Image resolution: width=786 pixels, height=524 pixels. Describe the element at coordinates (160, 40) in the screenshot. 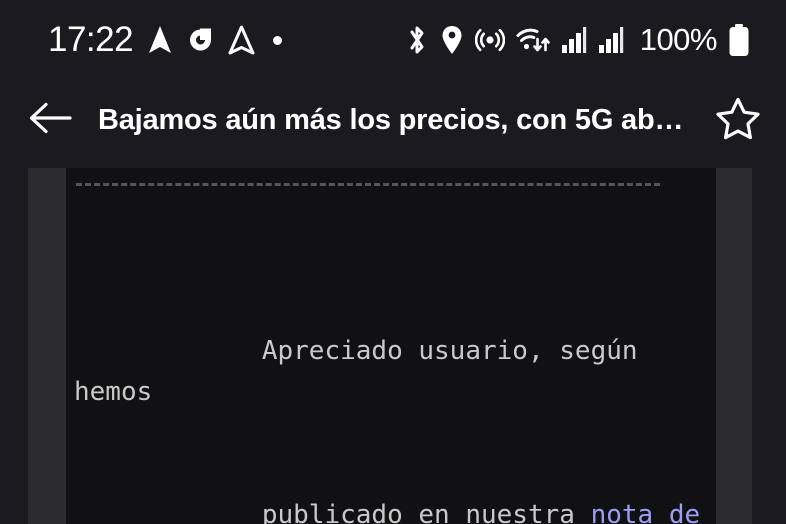

I see `navigation-arrow-filled-icon` at that location.